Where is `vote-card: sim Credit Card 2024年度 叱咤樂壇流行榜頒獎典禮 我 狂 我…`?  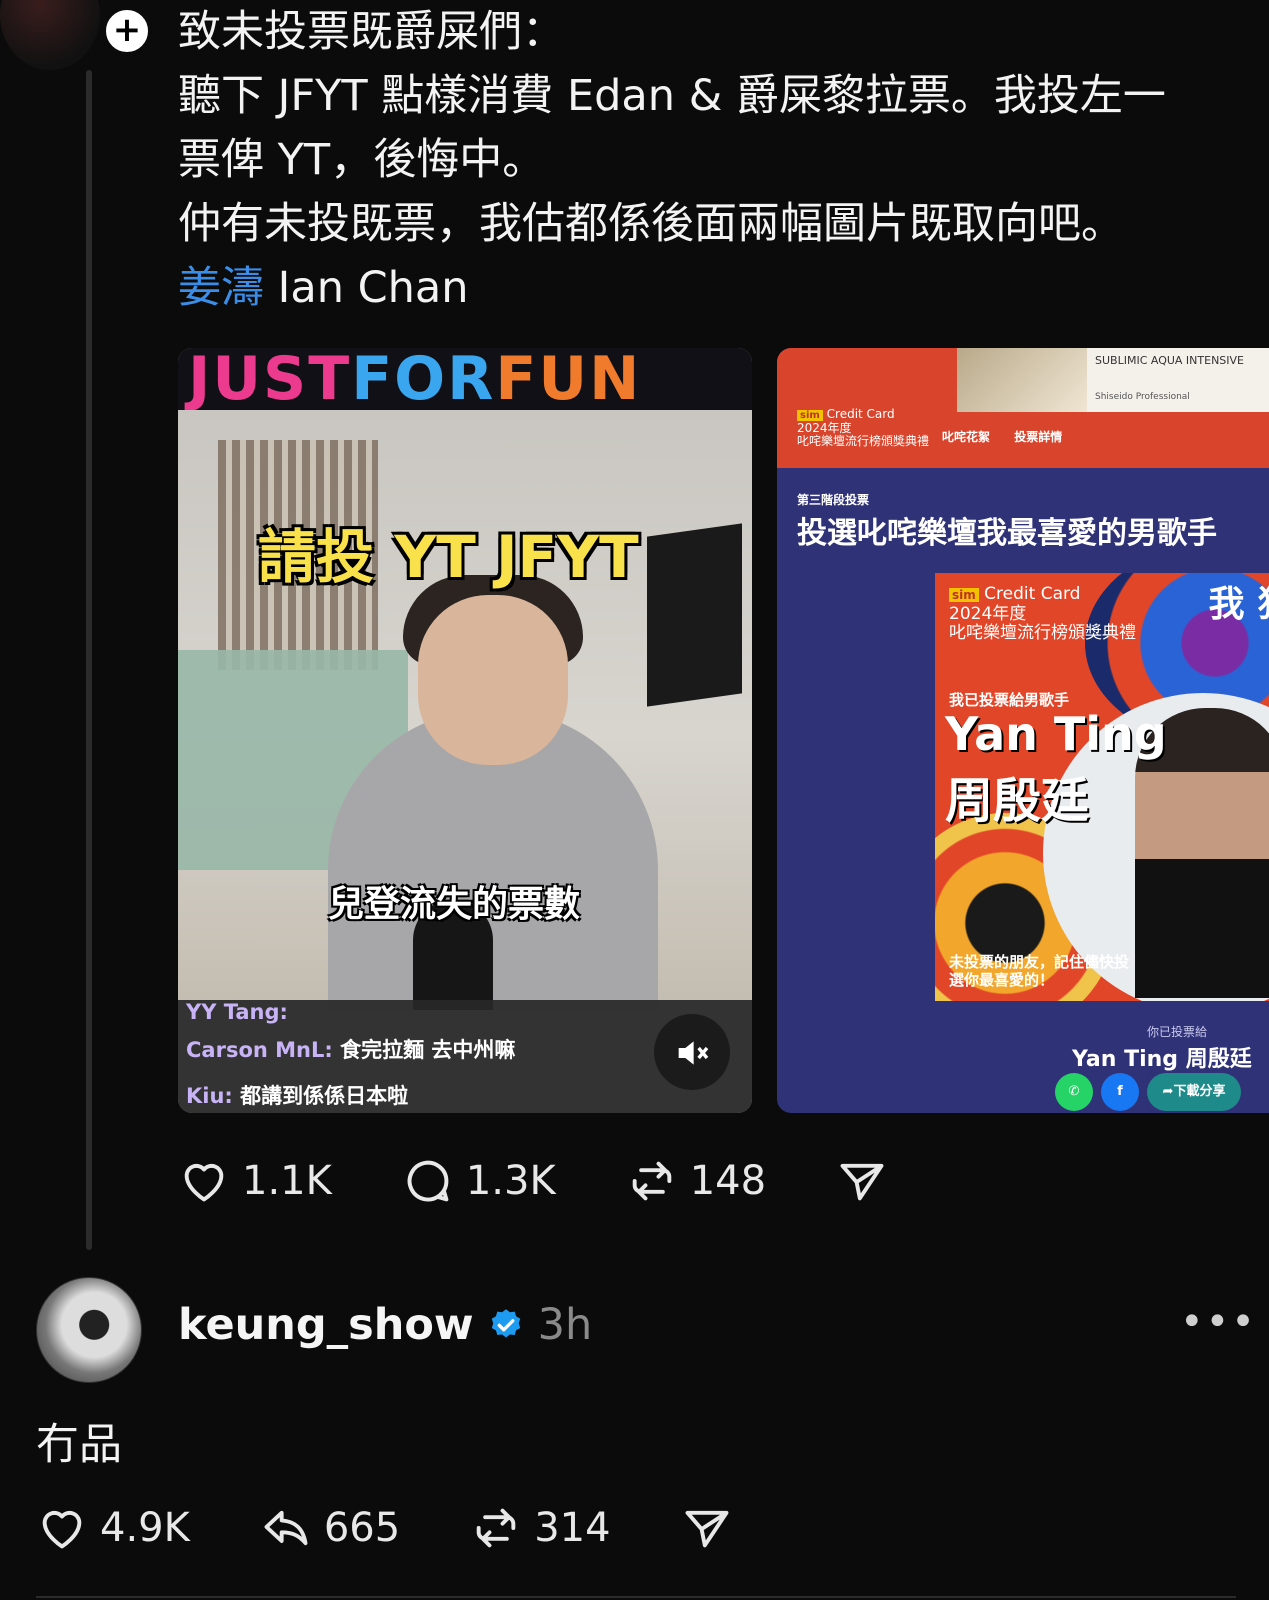
vote-card: sim Credit Card 2024年度 叱咤樂壇流行榜頒獎典禮 我 狂 我… is located at coordinates (1102, 787).